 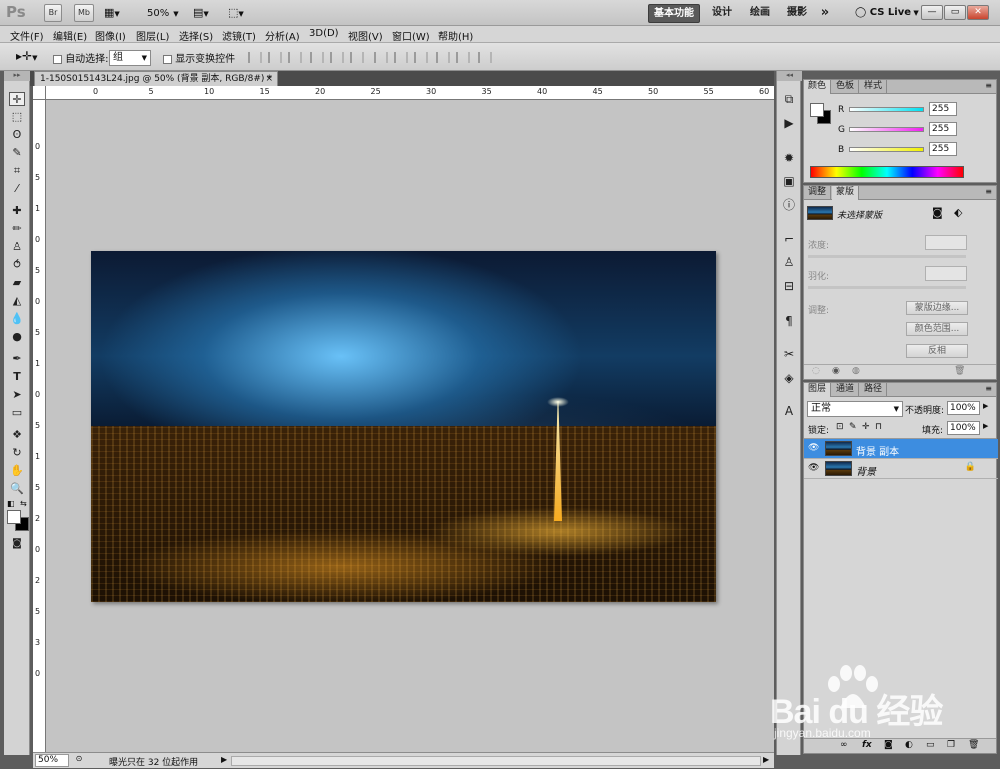 I want to click on close-window-button: ✕, so click(x=978, y=12).